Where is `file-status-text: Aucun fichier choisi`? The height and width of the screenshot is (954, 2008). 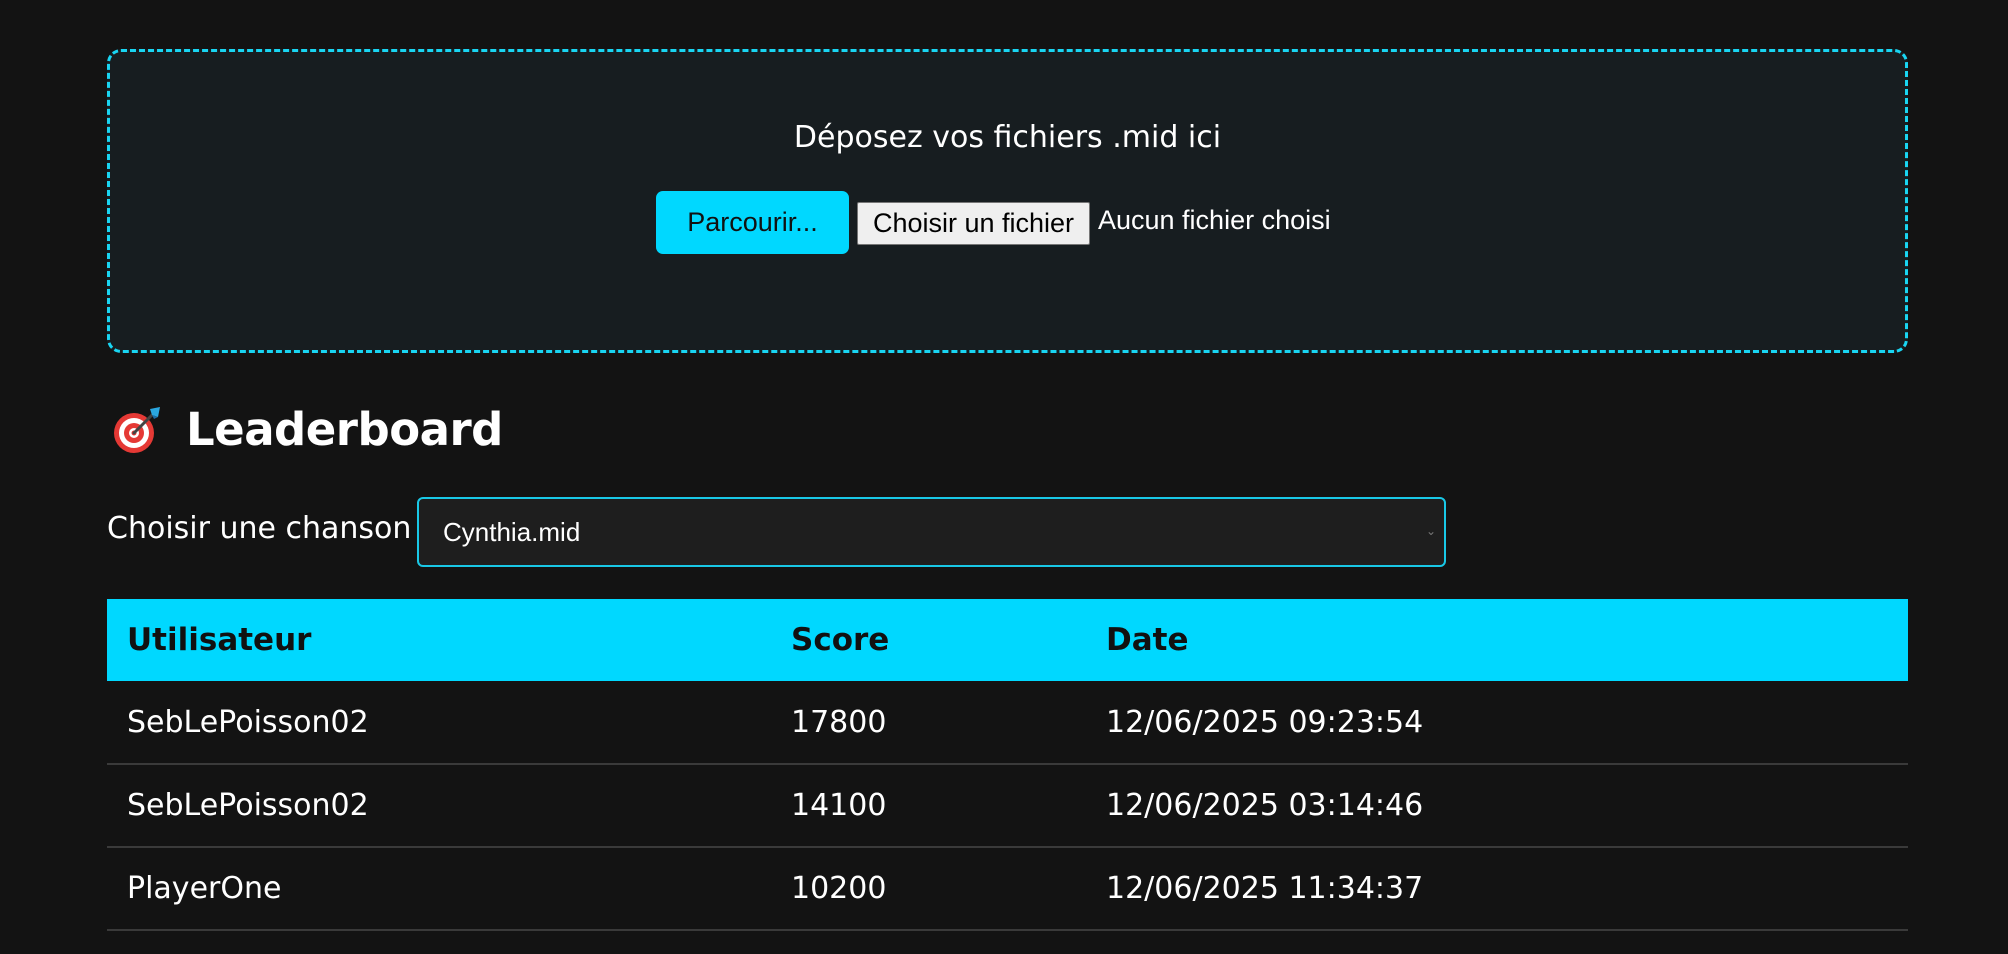 file-status-text: Aucun fichier choisi is located at coordinates (1214, 220).